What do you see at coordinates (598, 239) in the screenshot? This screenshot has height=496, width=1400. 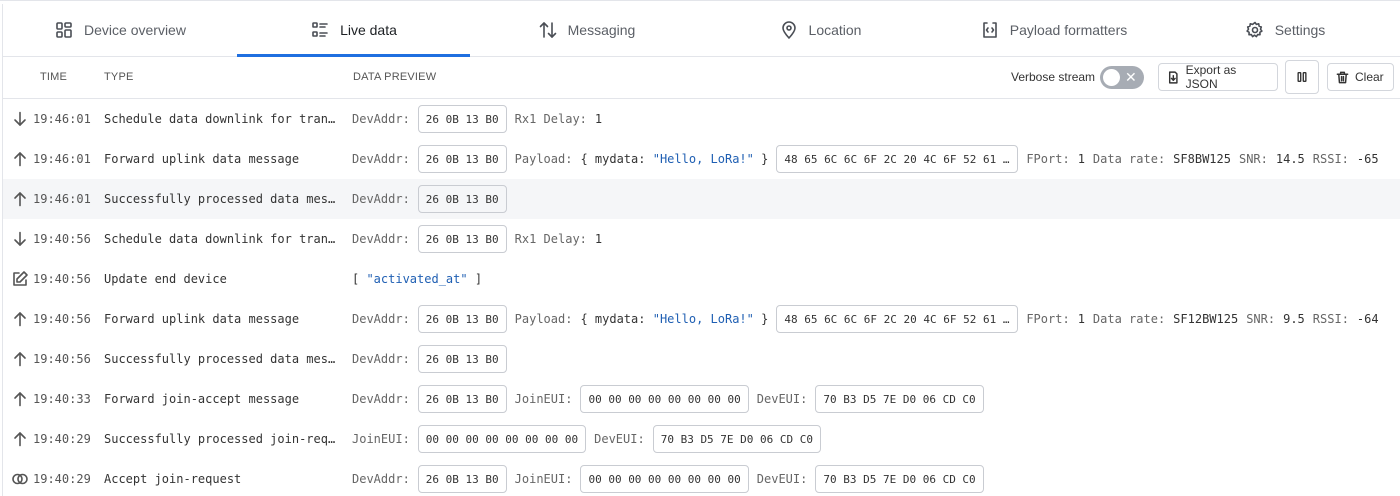 I see `rx1-delay-value: 1` at bounding box center [598, 239].